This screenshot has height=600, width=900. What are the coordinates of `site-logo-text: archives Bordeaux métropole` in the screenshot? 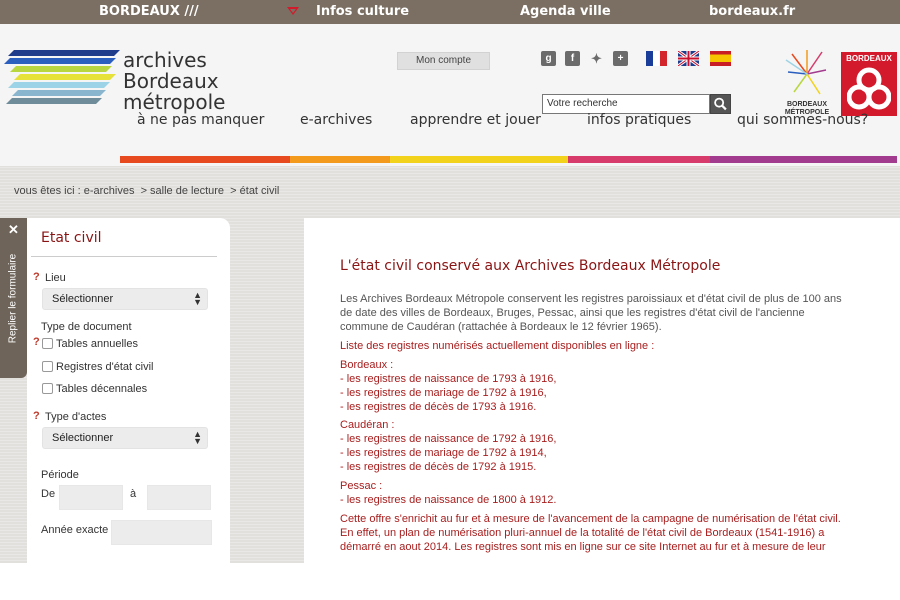 It's located at (174, 81).